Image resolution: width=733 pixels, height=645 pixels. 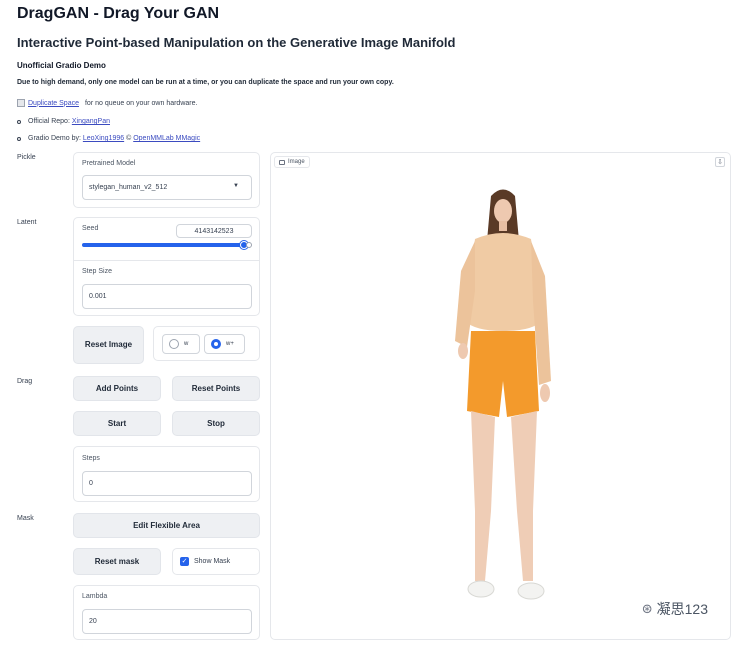 I want to click on steps-value: 0, so click(x=91, y=483).